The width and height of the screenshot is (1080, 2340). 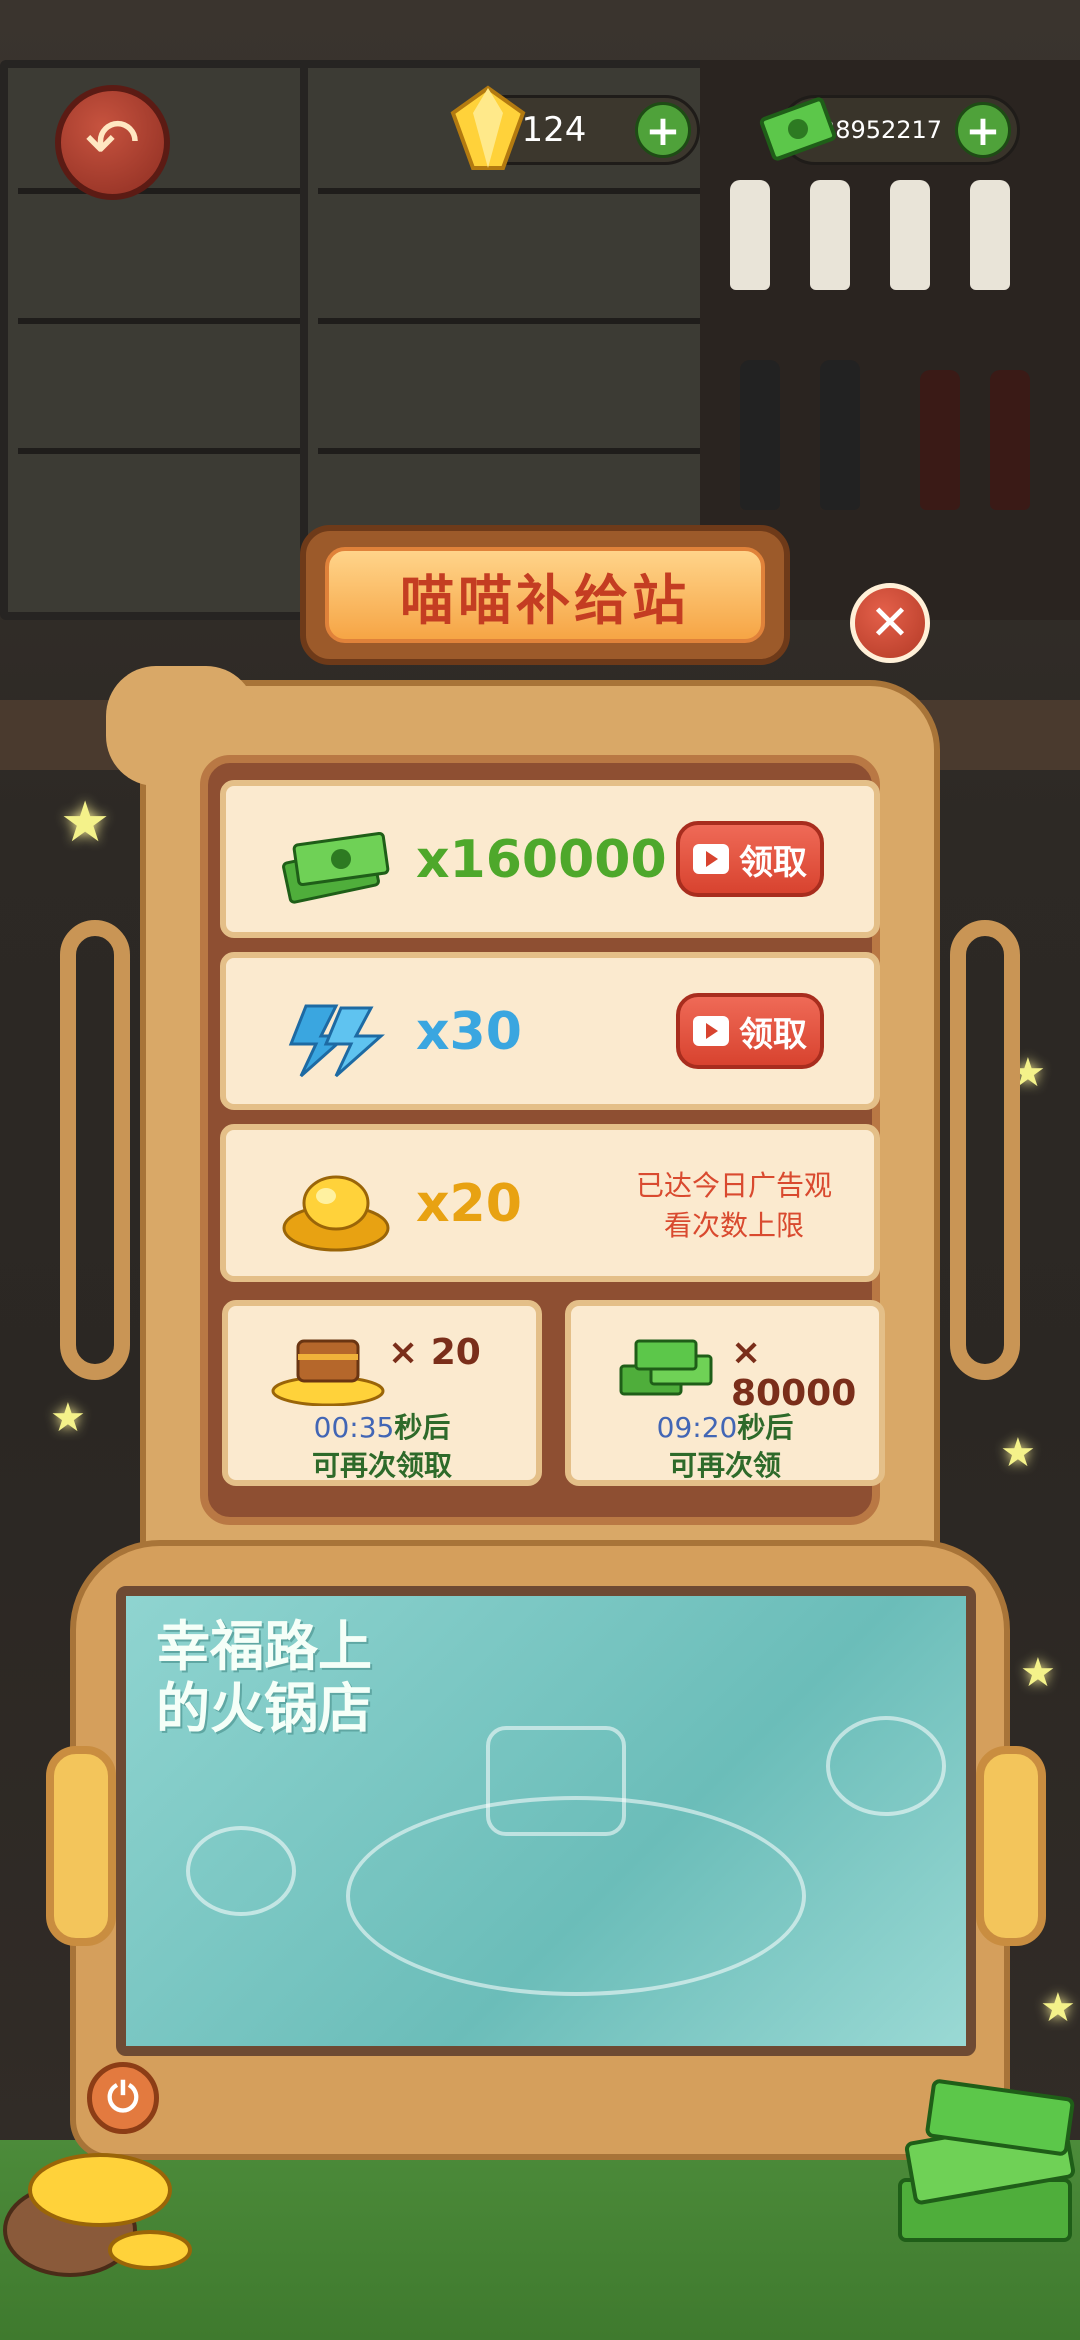 What do you see at coordinates (434, 1352) in the screenshot?
I see `reward-amount: × 20` at bounding box center [434, 1352].